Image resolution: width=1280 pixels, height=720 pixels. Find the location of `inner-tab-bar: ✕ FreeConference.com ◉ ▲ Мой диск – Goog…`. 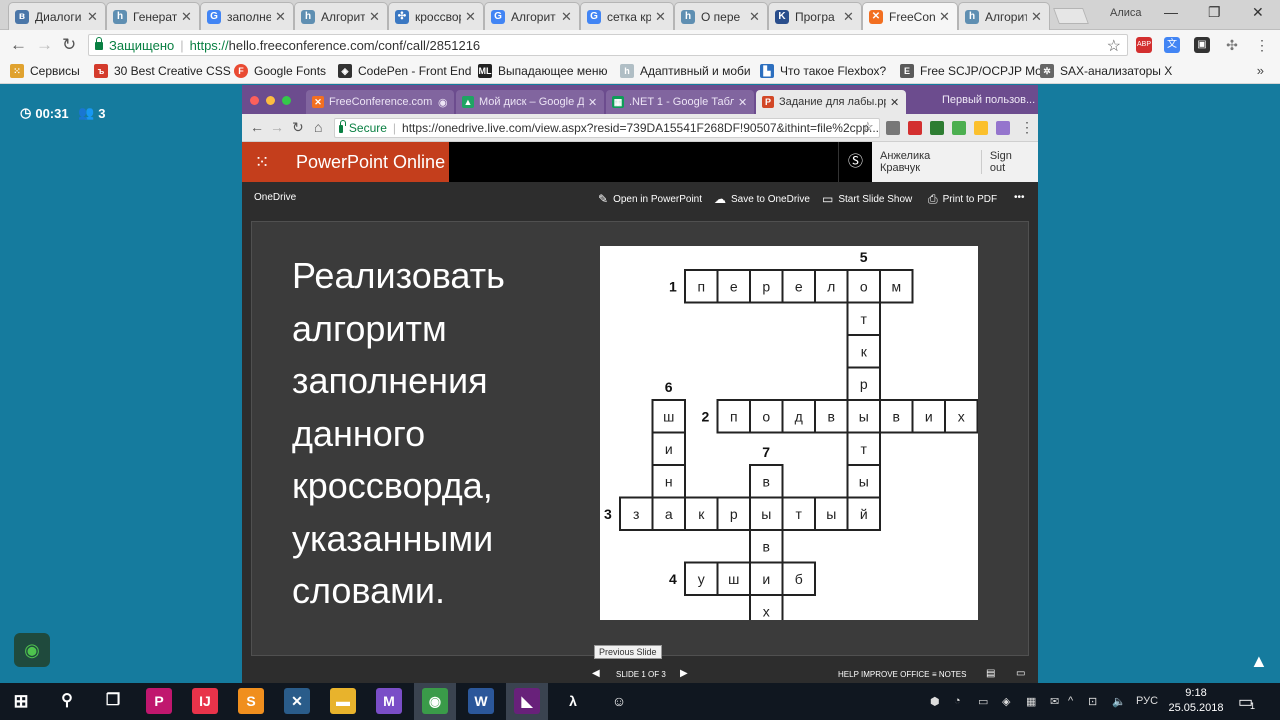

inner-tab-bar: ✕ FreeConference.com ◉ ▲ Мой диск – Goog… is located at coordinates (640, 99).